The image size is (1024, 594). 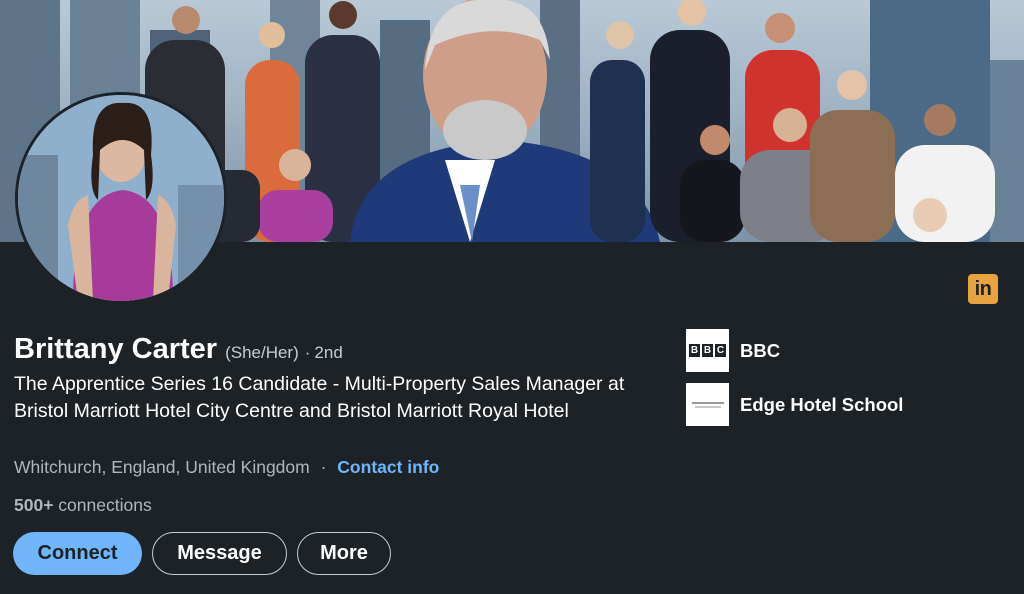 I want to click on bbc-logo: B B C, so click(x=707, y=350).